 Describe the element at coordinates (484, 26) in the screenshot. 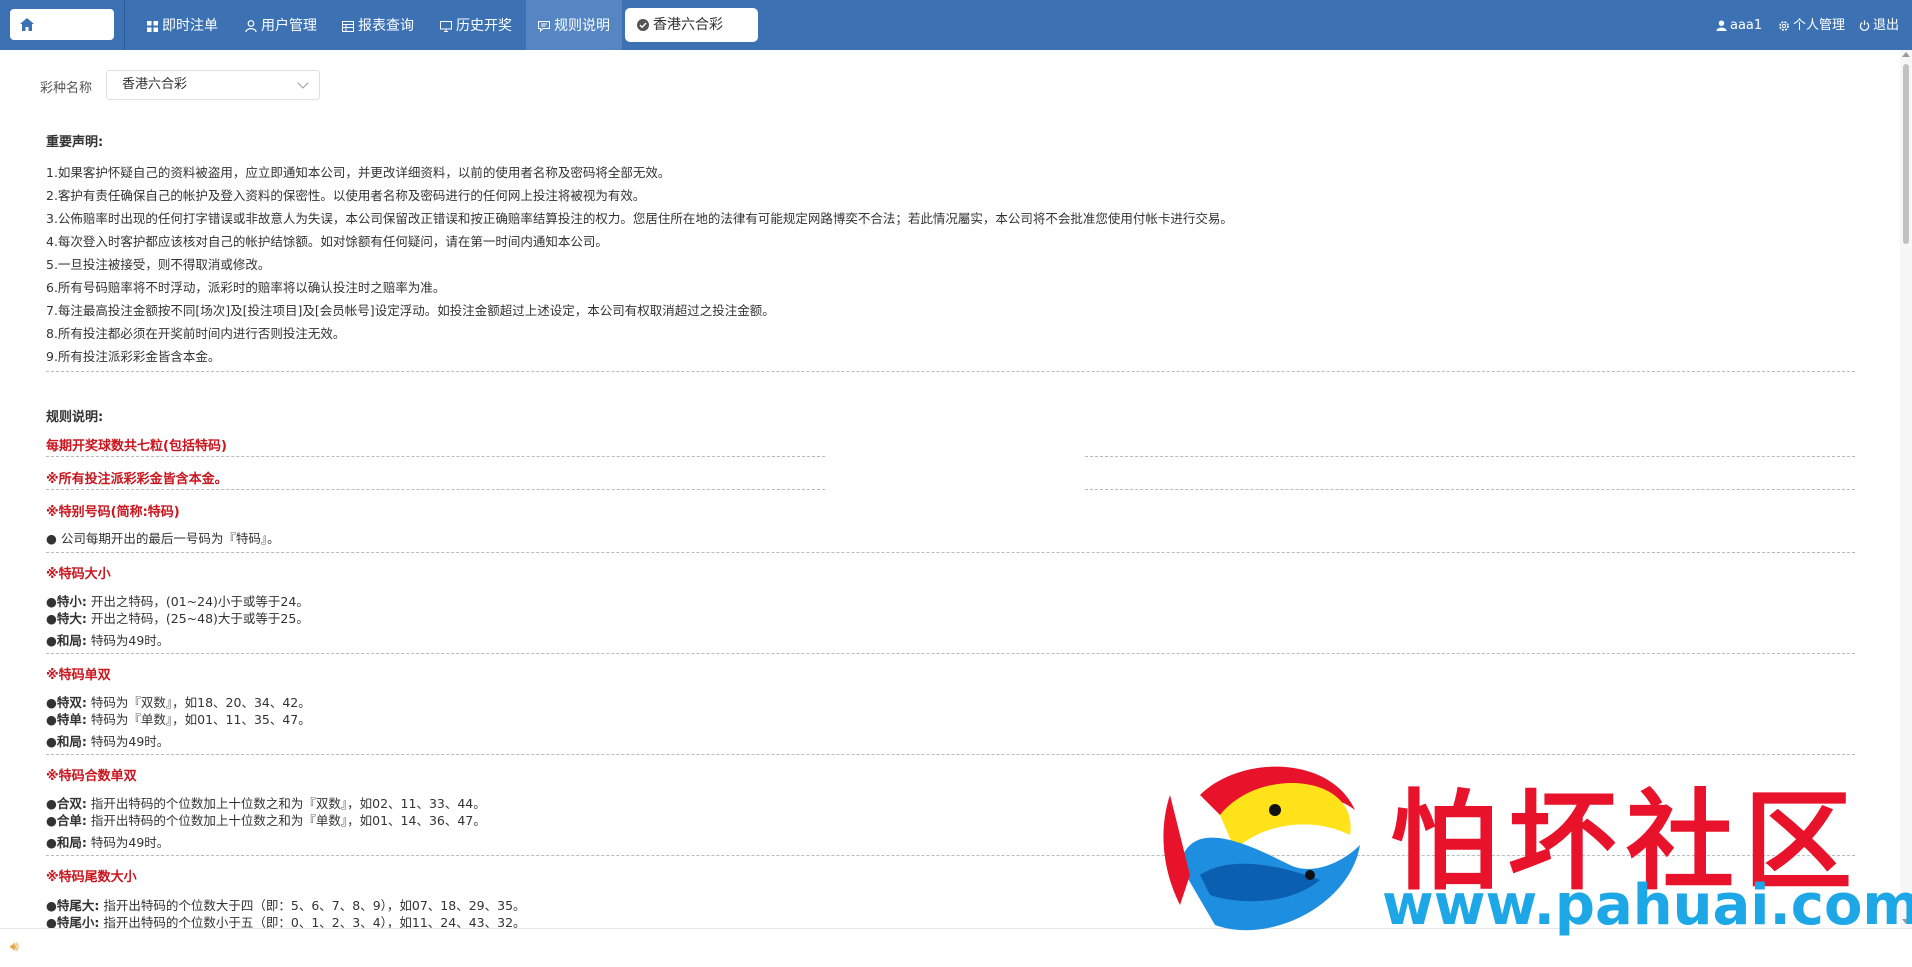

I see `nav-item-label: 历史开奖` at that location.